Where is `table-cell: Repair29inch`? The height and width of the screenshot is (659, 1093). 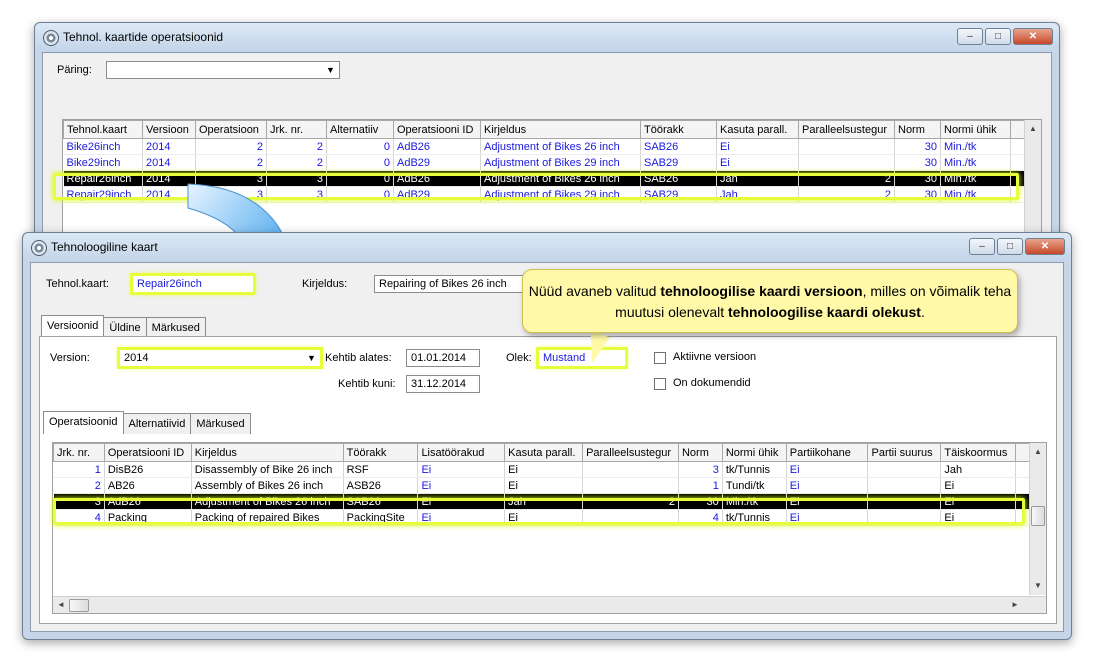
table-cell: Repair29inch is located at coordinates (103, 194).